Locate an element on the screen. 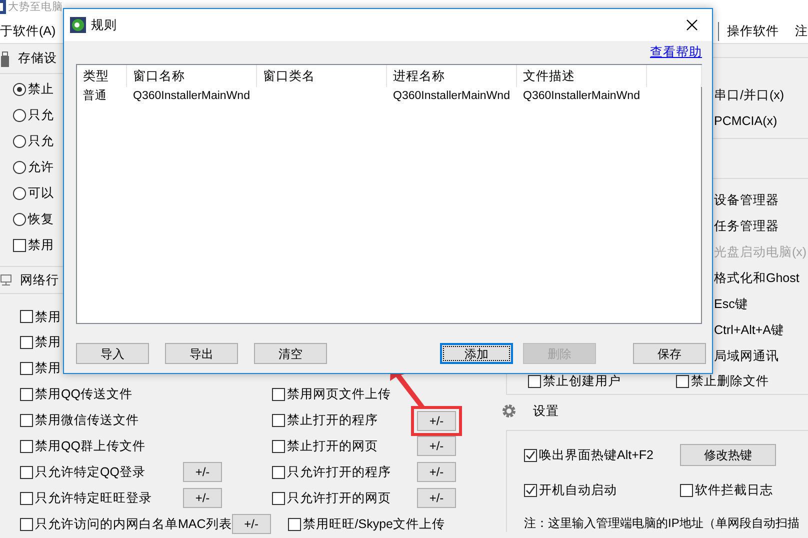  checkbox-label: 禁用QQ群上传文件 is located at coordinates (90, 447).